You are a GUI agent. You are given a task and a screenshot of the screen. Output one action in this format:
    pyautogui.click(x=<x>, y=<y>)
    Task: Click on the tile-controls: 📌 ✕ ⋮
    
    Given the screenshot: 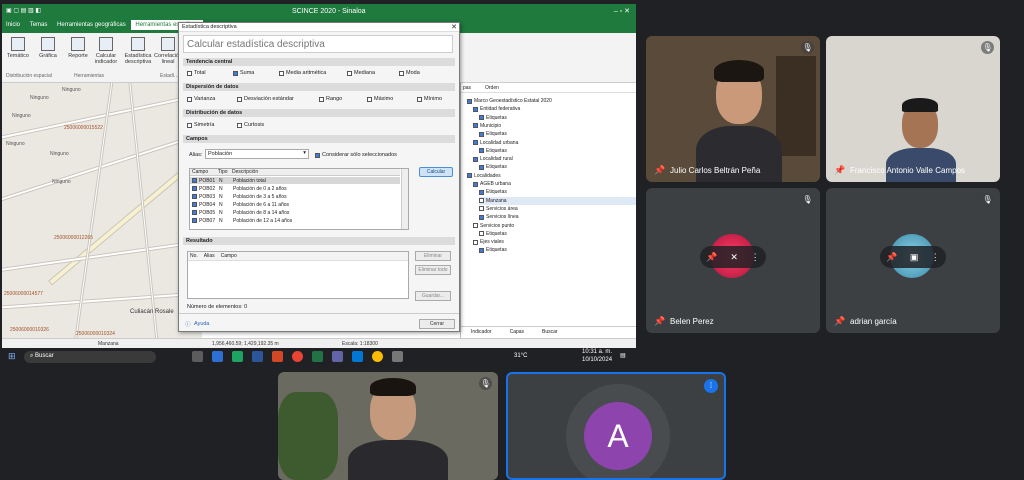 What is the action you would take?
    pyautogui.click(x=733, y=257)
    